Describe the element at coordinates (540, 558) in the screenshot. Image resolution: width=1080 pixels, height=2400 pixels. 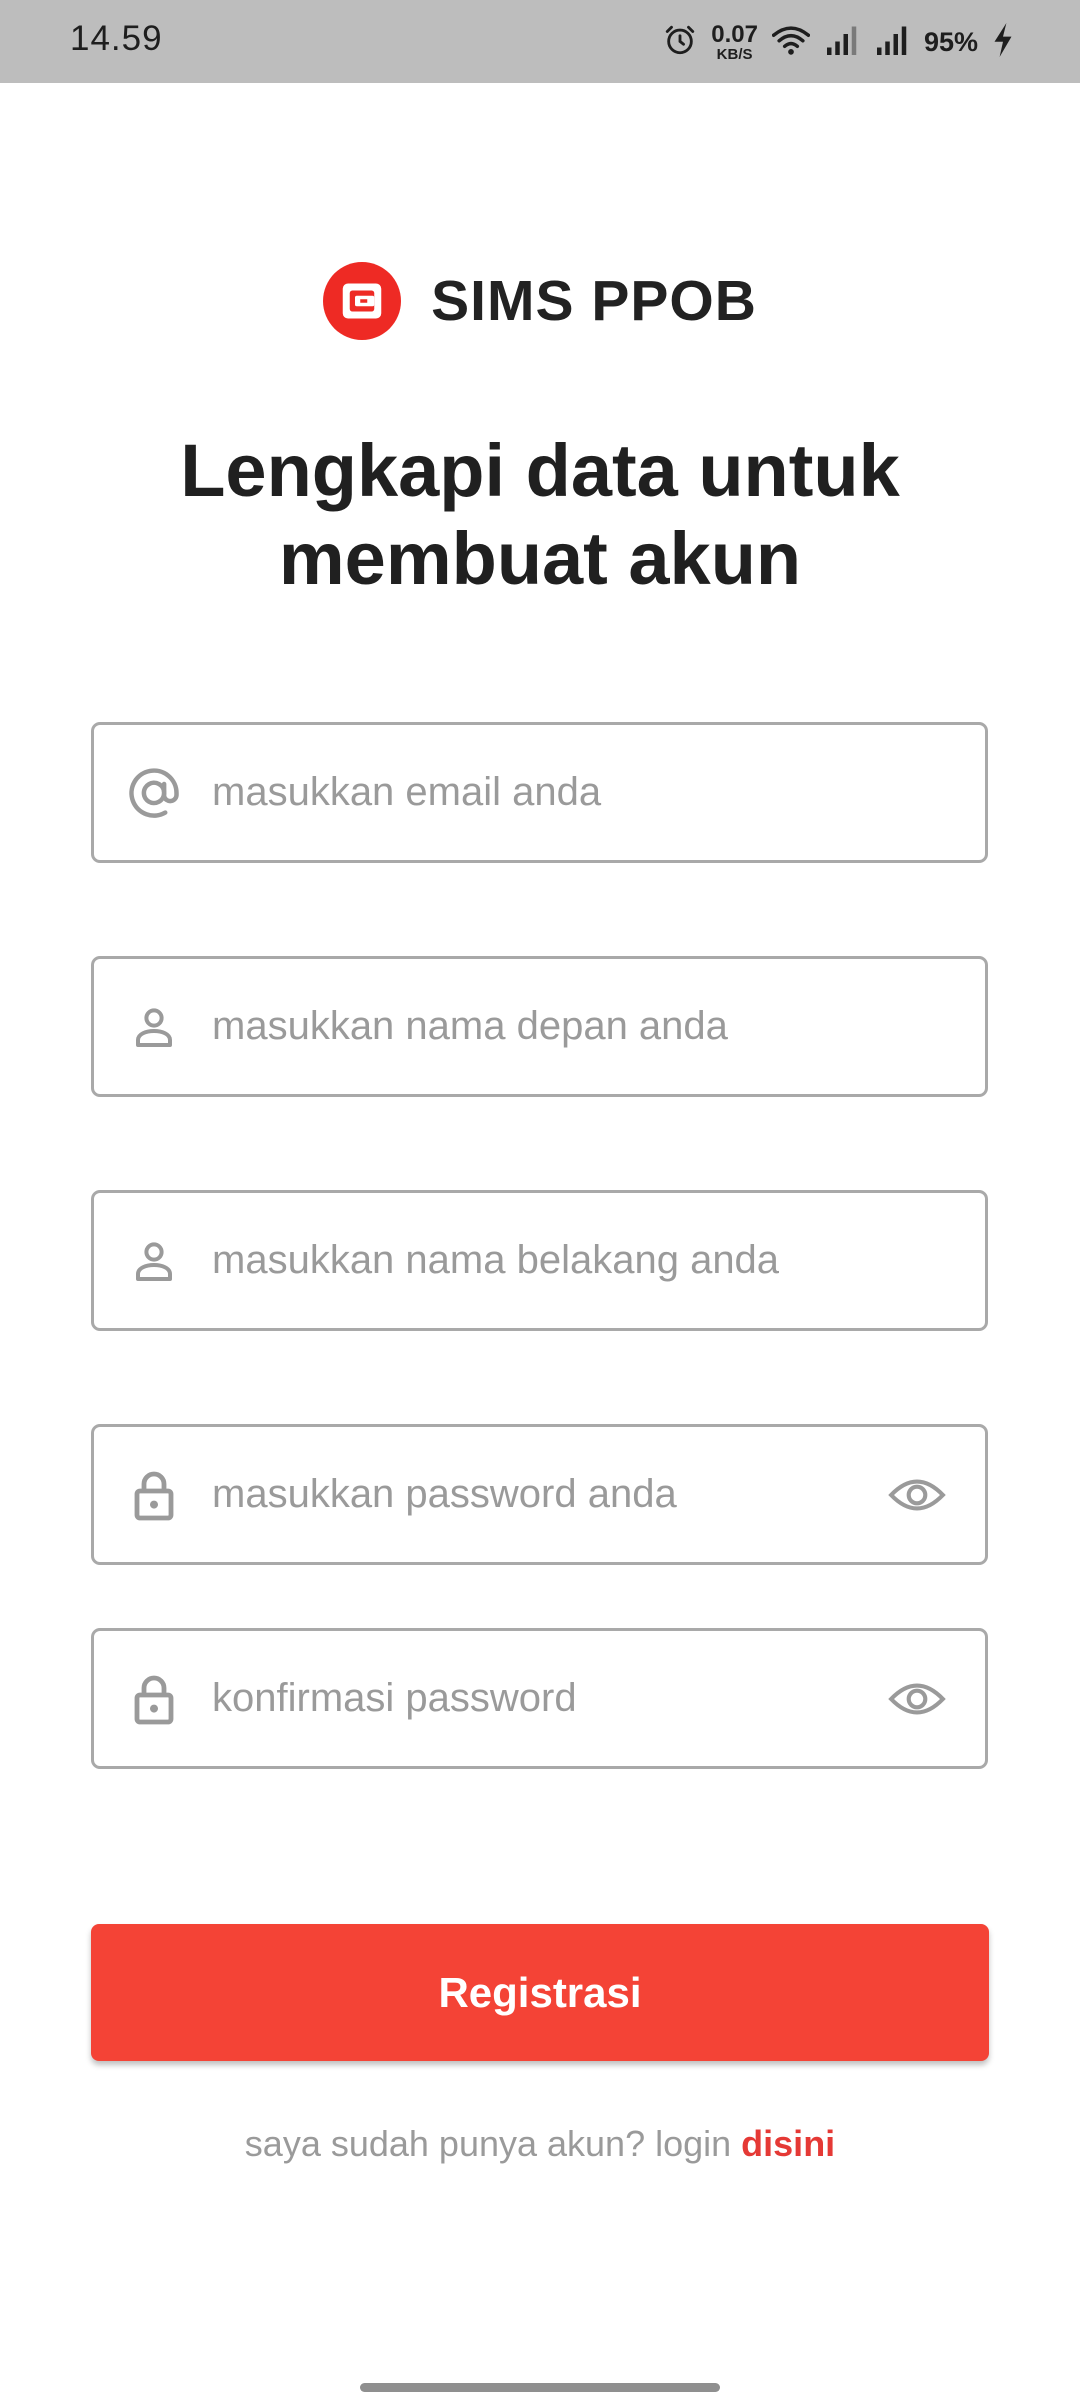
I see `page-title-line-2: membuat akun` at that location.